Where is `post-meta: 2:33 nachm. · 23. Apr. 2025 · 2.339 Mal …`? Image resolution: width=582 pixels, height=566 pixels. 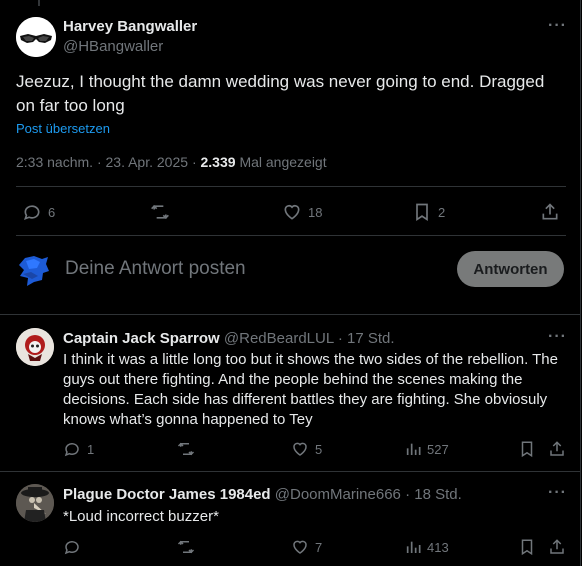
post-meta: 2:33 nachm. · 23. Apr. 2025 · 2.339 Mal … is located at coordinates (171, 162).